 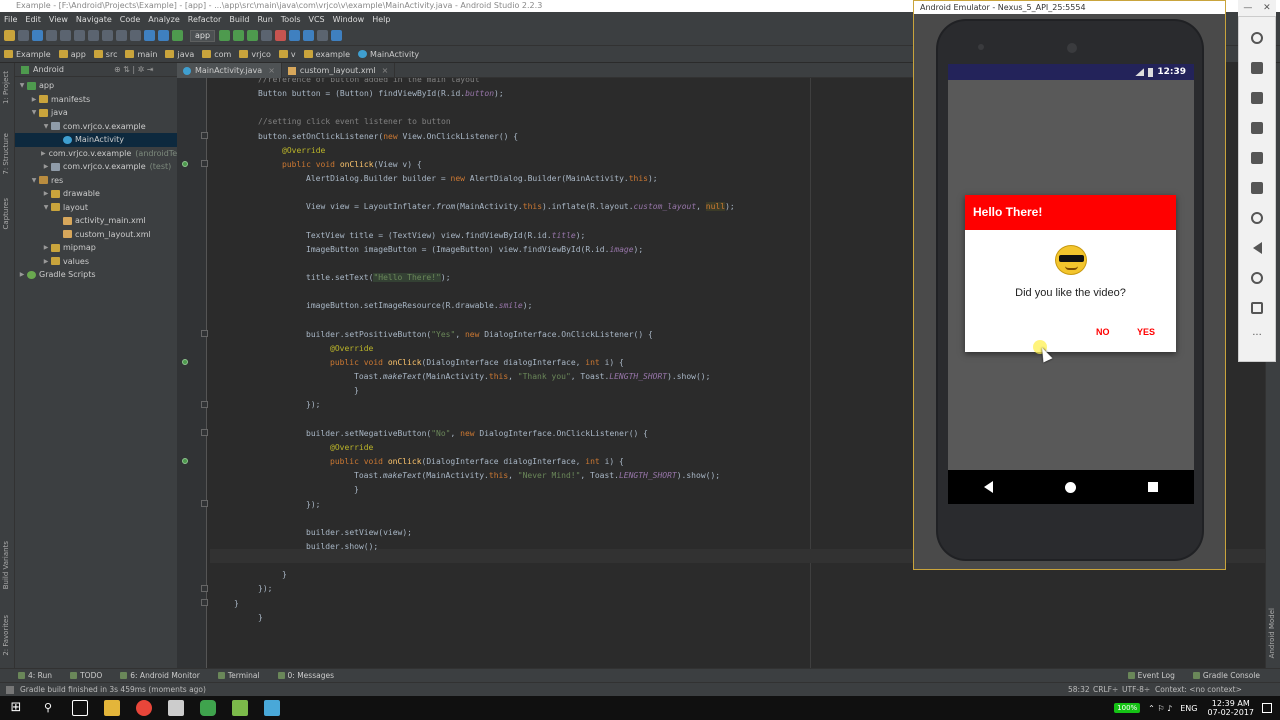 What do you see at coordinates (267, 35) in the screenshot?
I see `coverage-icon` at bounding box center [267, 35].